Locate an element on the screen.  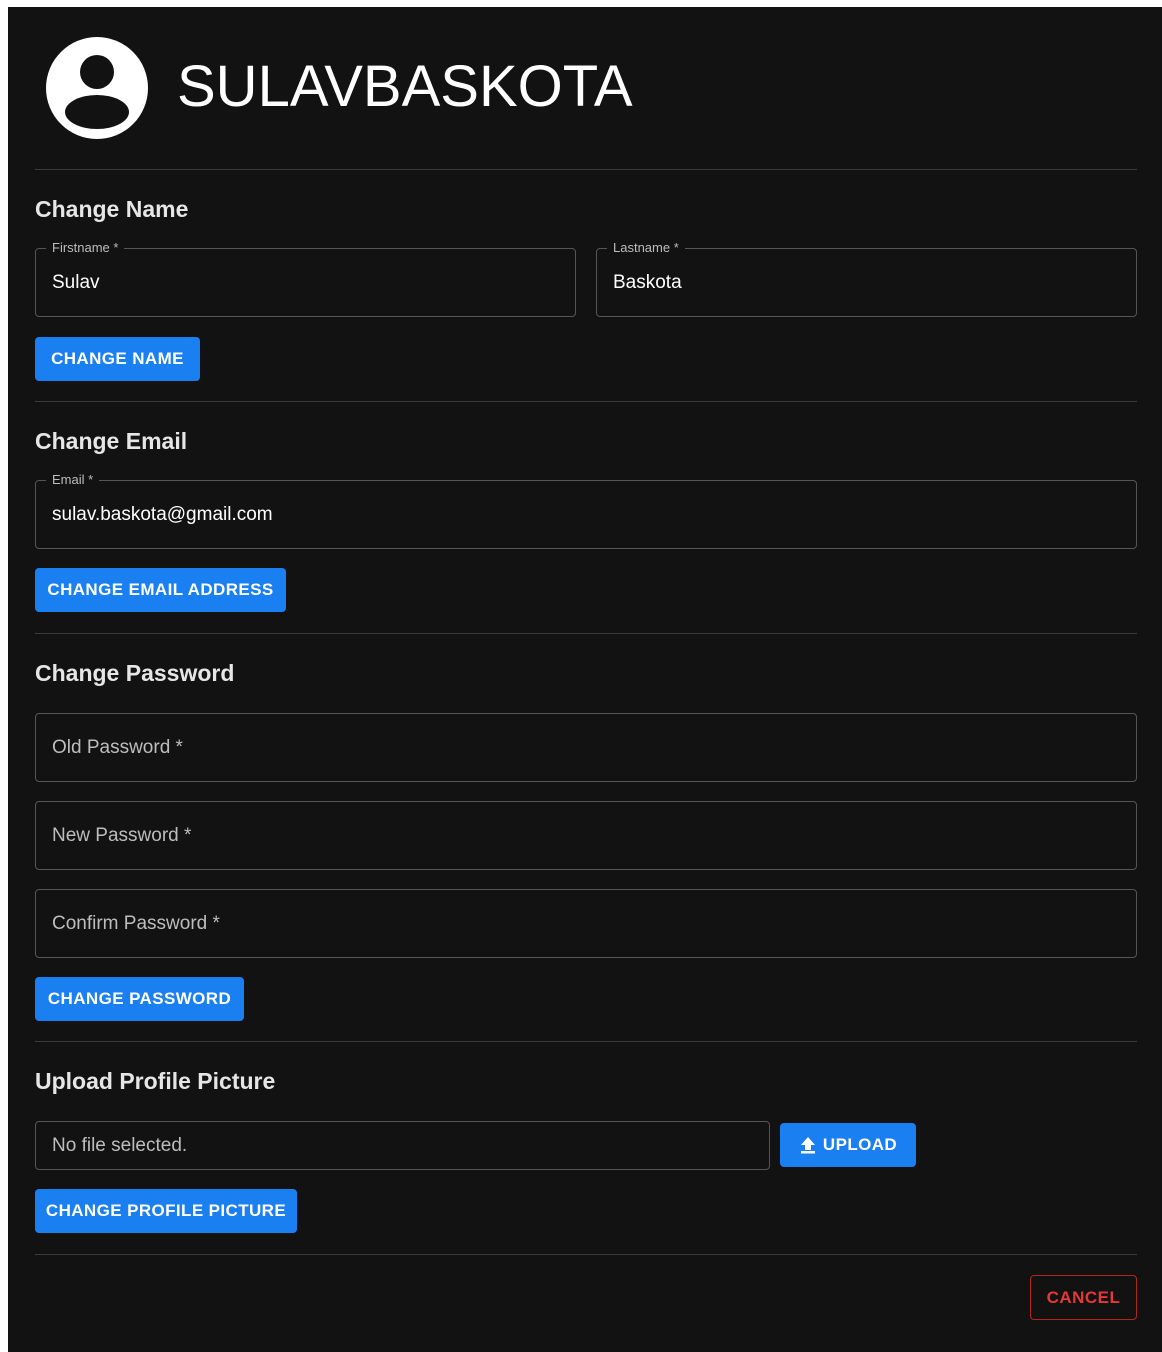
old-password-field: Old Password * is located at coordinates (586, 747).